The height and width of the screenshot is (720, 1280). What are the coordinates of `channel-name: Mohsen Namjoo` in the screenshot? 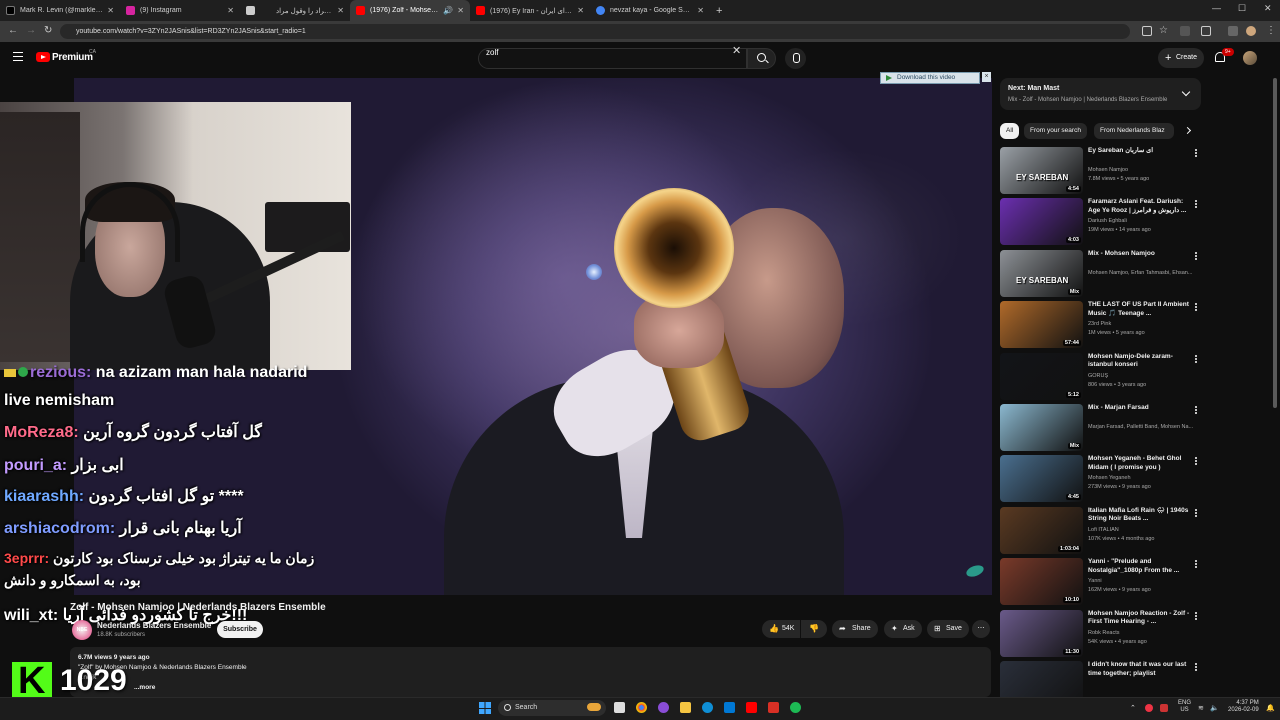 It's located at (1143, 170).